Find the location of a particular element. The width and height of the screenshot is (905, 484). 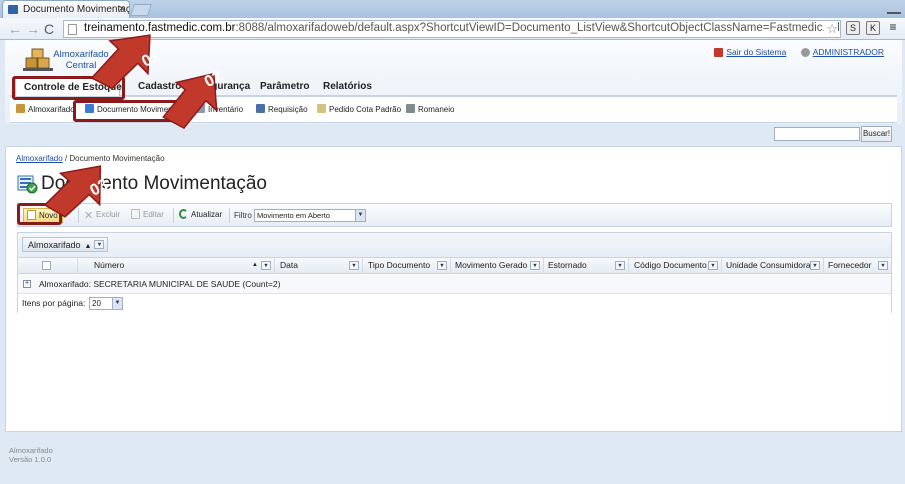

back-arrow-icon: ← is located at coordinates (15, 29).